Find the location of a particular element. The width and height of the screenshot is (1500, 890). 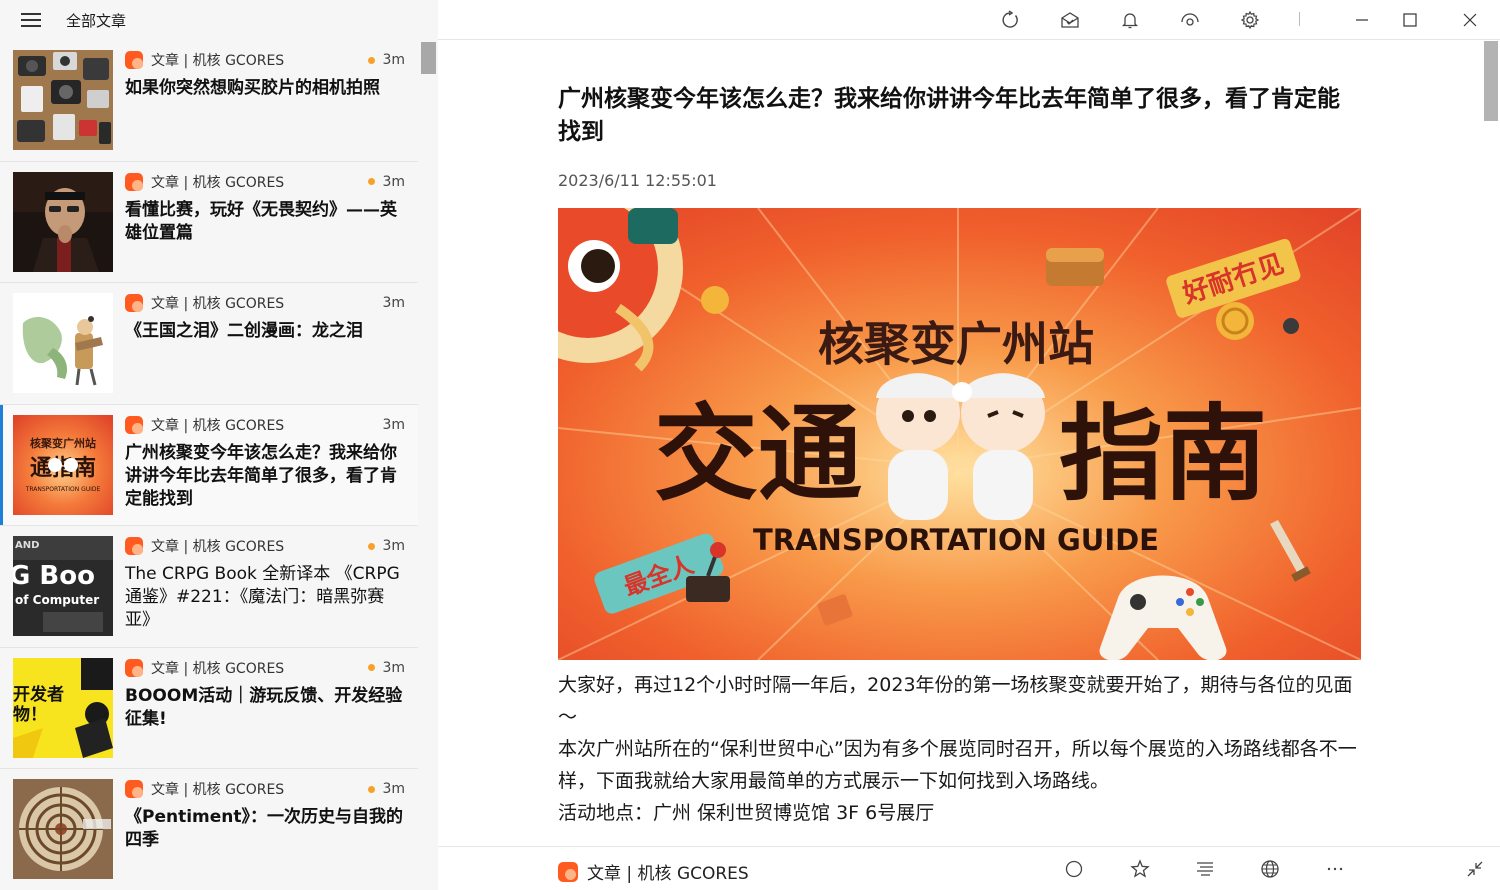

article-thumbnail: AND G Boo of Computer is located at coordinates (63, 586).